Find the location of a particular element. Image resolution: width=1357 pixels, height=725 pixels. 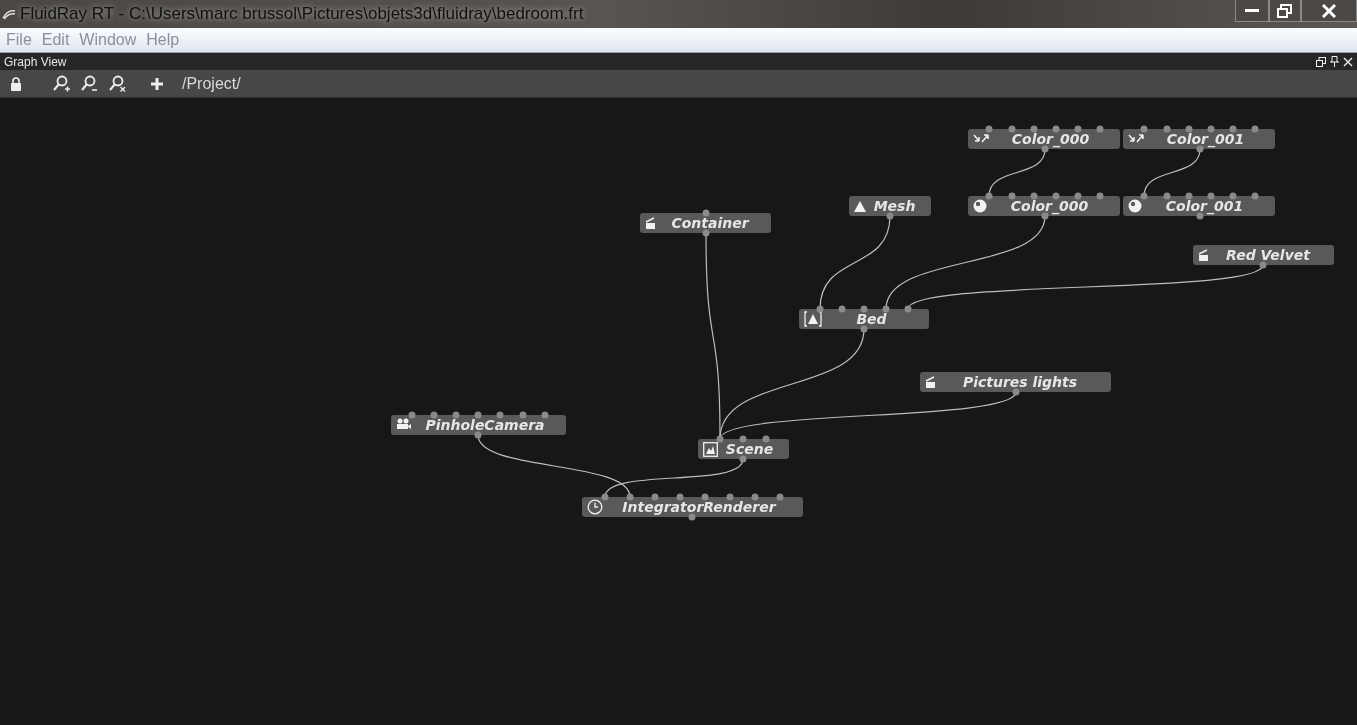

menu-item: File is located at coordinates (19, 40).